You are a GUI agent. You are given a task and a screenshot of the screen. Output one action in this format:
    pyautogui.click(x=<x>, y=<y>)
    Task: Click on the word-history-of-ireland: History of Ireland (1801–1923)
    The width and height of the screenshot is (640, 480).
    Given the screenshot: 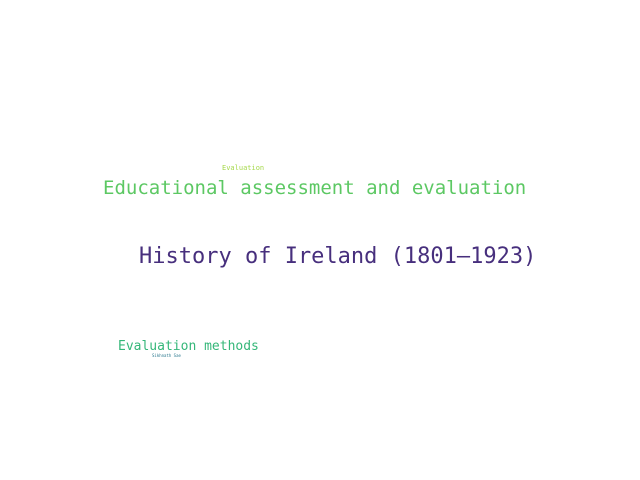 What is the action you would take?
    pyautogui.click(x=338, y=256)
    